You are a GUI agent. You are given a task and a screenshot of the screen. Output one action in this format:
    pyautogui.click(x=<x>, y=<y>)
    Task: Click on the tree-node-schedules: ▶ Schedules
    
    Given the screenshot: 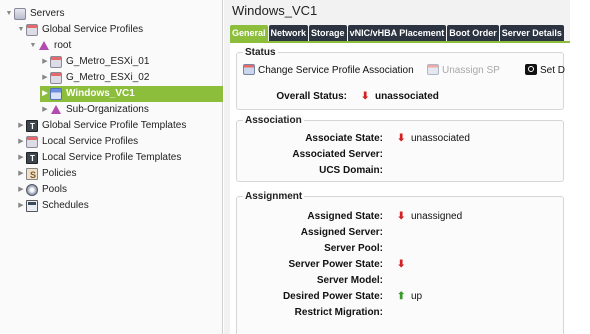 What is the action you would take?
    pyautogui.click(x=52, y=206)
    